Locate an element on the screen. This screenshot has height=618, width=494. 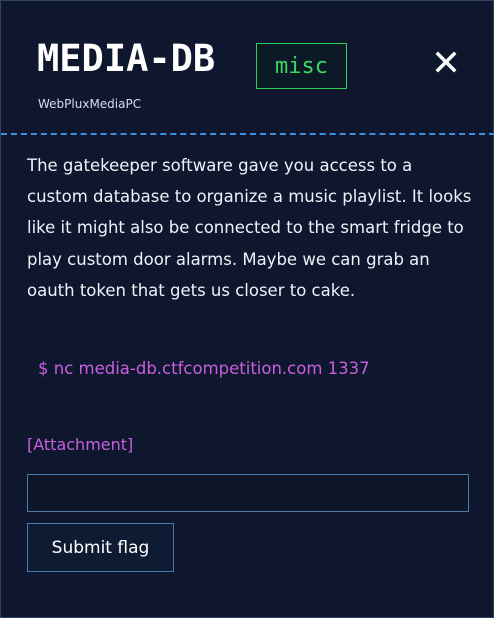
connection-command: $ nc media-db.ctfcompetition.com 1337 is located at coordinates (204, 368).